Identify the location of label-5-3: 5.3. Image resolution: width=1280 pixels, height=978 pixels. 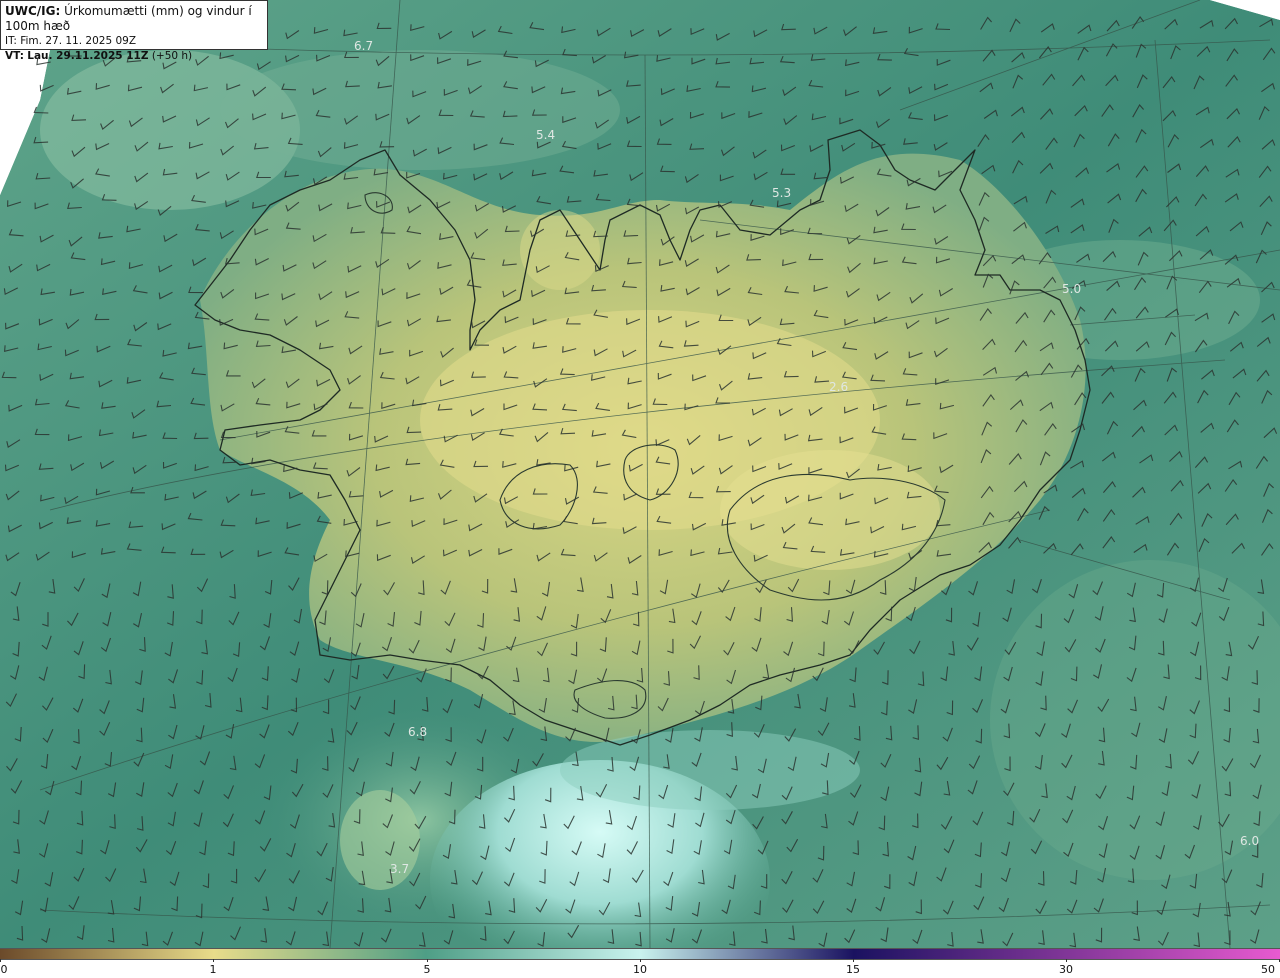
(781, 193).